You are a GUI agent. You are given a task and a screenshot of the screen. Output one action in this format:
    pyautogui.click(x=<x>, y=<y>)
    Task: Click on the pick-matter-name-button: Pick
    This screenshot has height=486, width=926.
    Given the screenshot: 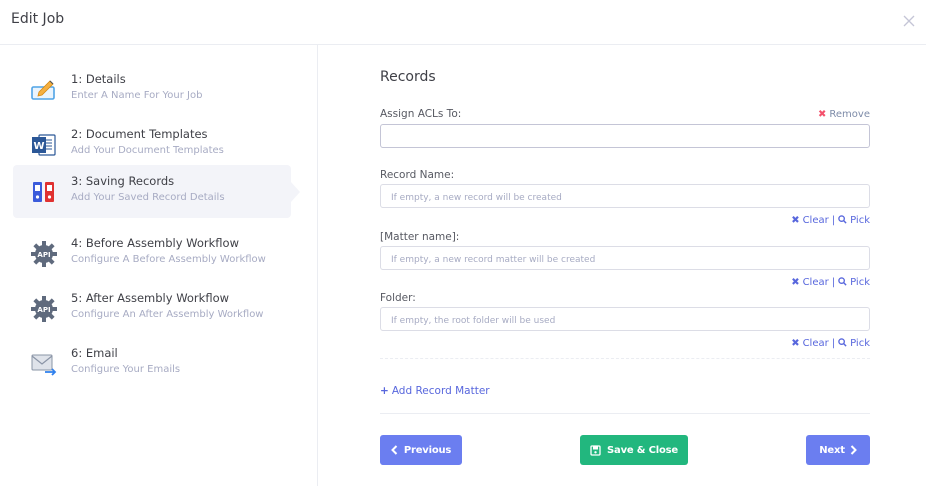 What is the action you would take?
    pyautogui.click(x=854, y=282)
    